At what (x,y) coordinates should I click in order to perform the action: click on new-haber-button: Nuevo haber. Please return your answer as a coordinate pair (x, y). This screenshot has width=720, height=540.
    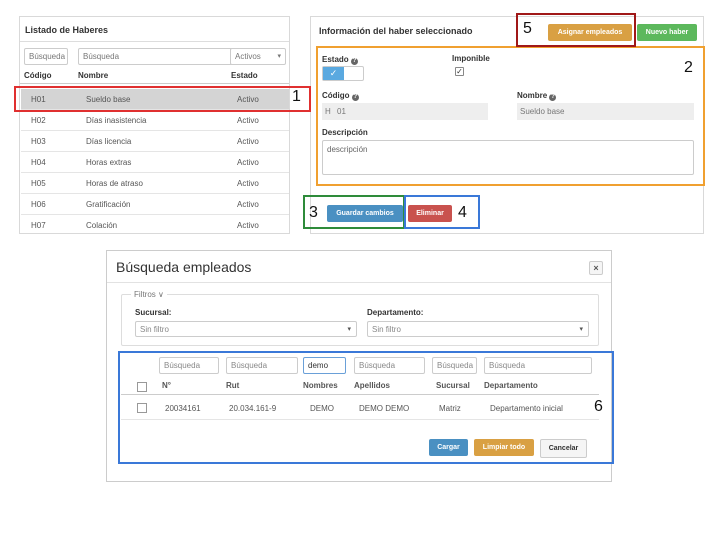
    Looking at the image, I should click on (667, 32).